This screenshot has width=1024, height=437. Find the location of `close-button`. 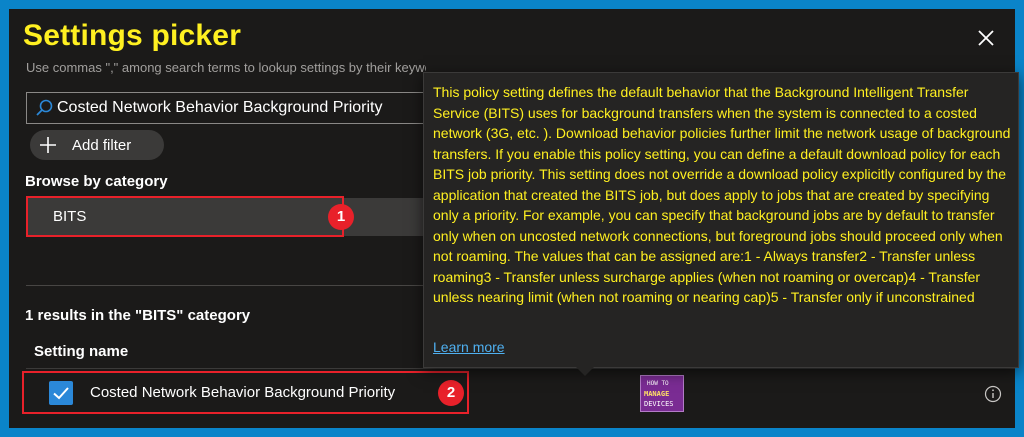

close-button is located at coordinates (986, 38).